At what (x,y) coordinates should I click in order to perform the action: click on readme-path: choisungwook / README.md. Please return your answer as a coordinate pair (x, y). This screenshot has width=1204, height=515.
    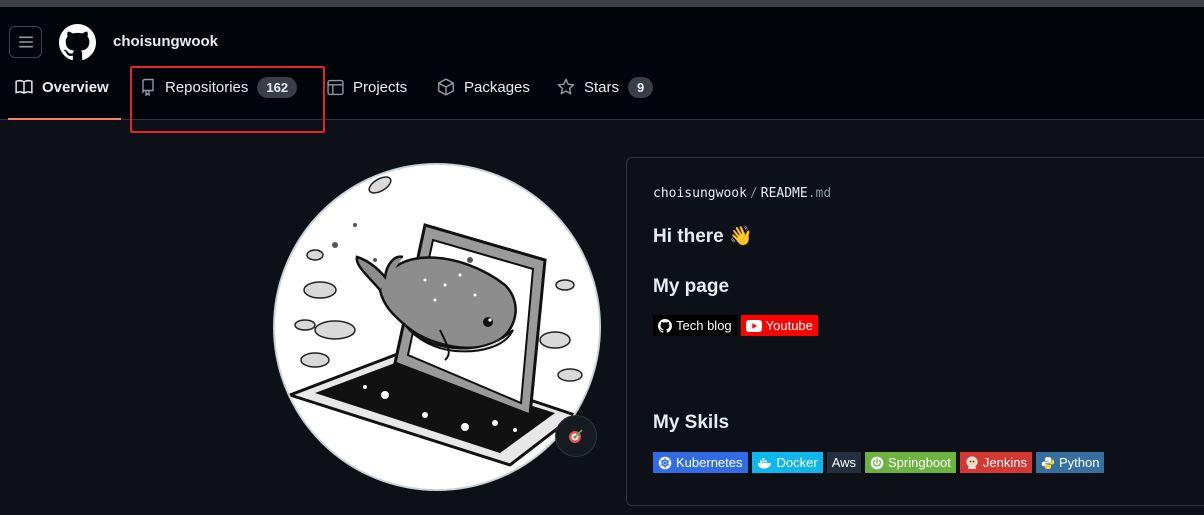
    Looking at the image, I should click on (742, 193).